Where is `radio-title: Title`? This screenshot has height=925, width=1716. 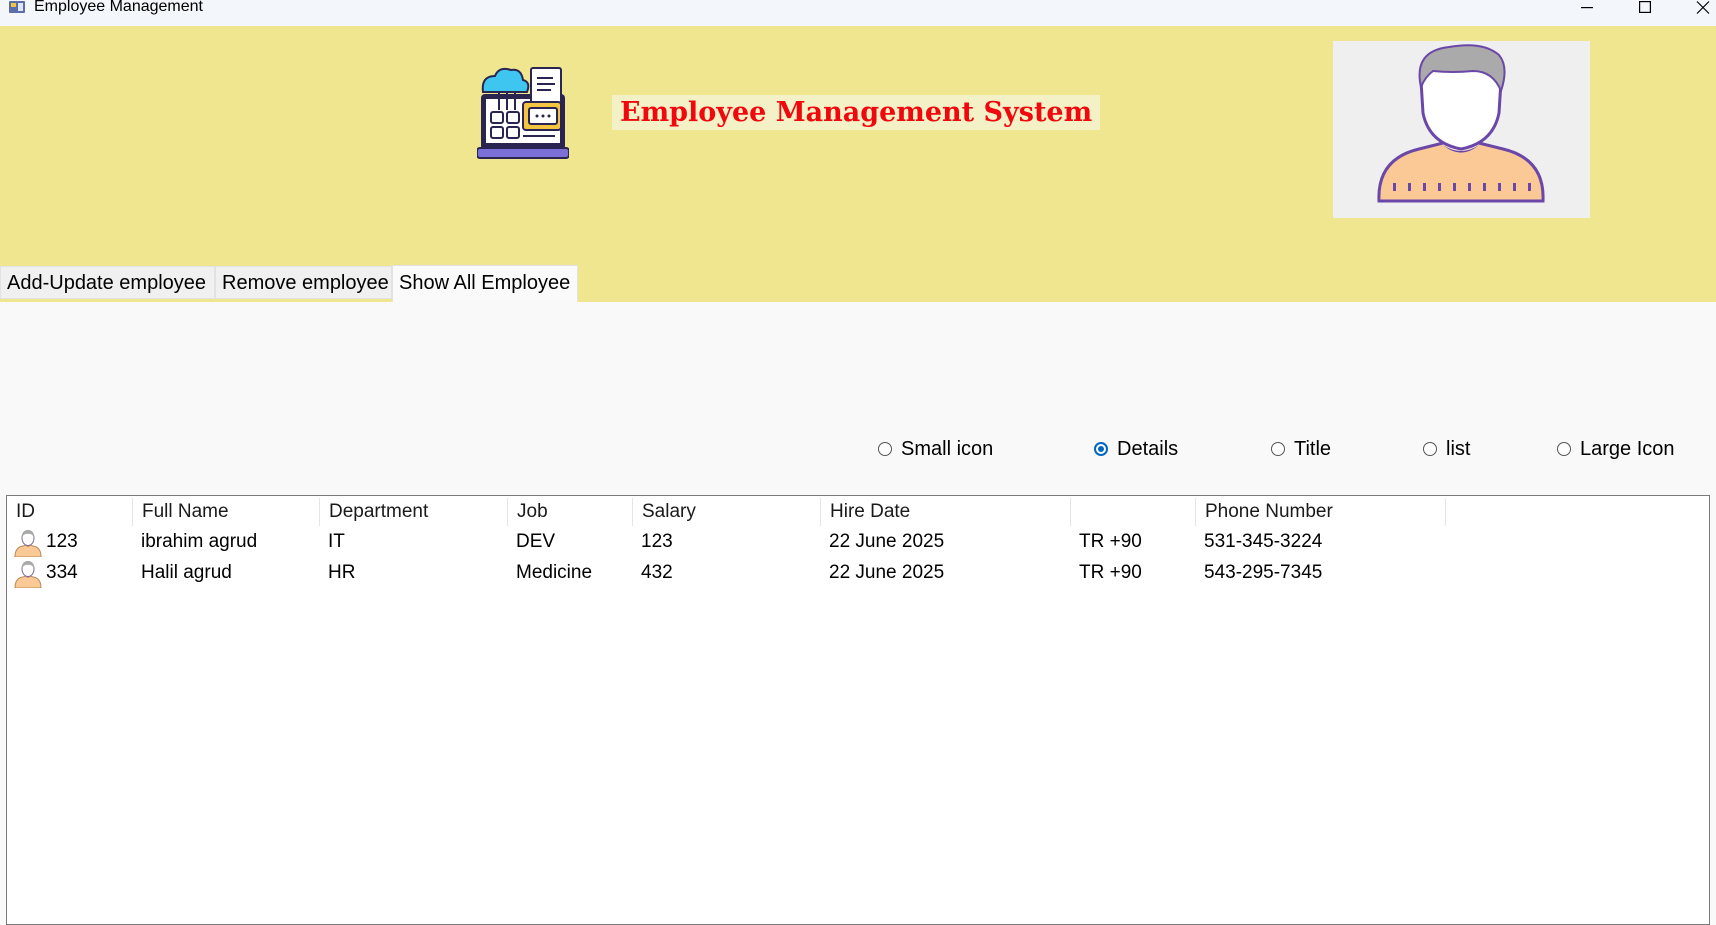 radio-title: Title is located at coordinates (1301, 449).